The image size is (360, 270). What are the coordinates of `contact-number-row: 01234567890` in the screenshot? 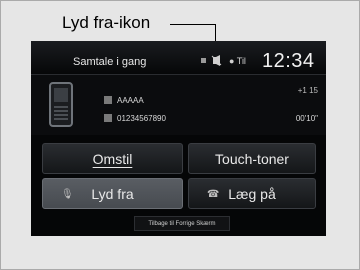 It's located at (135, 118).